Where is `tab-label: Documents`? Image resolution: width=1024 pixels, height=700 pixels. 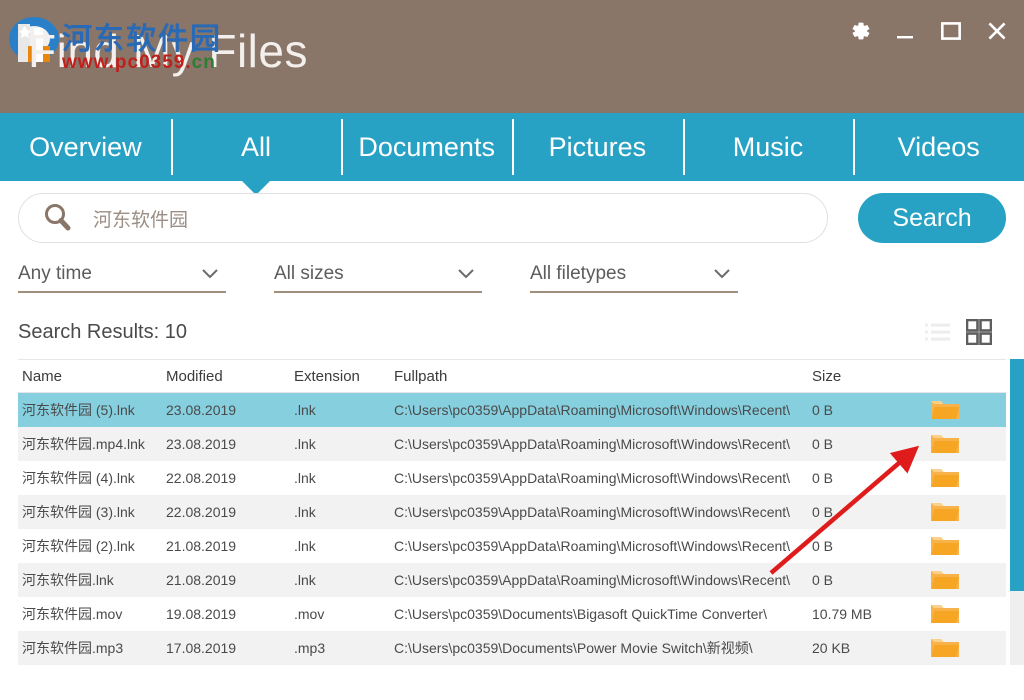
tab-label: Documents is located at coordinates (426, 146).